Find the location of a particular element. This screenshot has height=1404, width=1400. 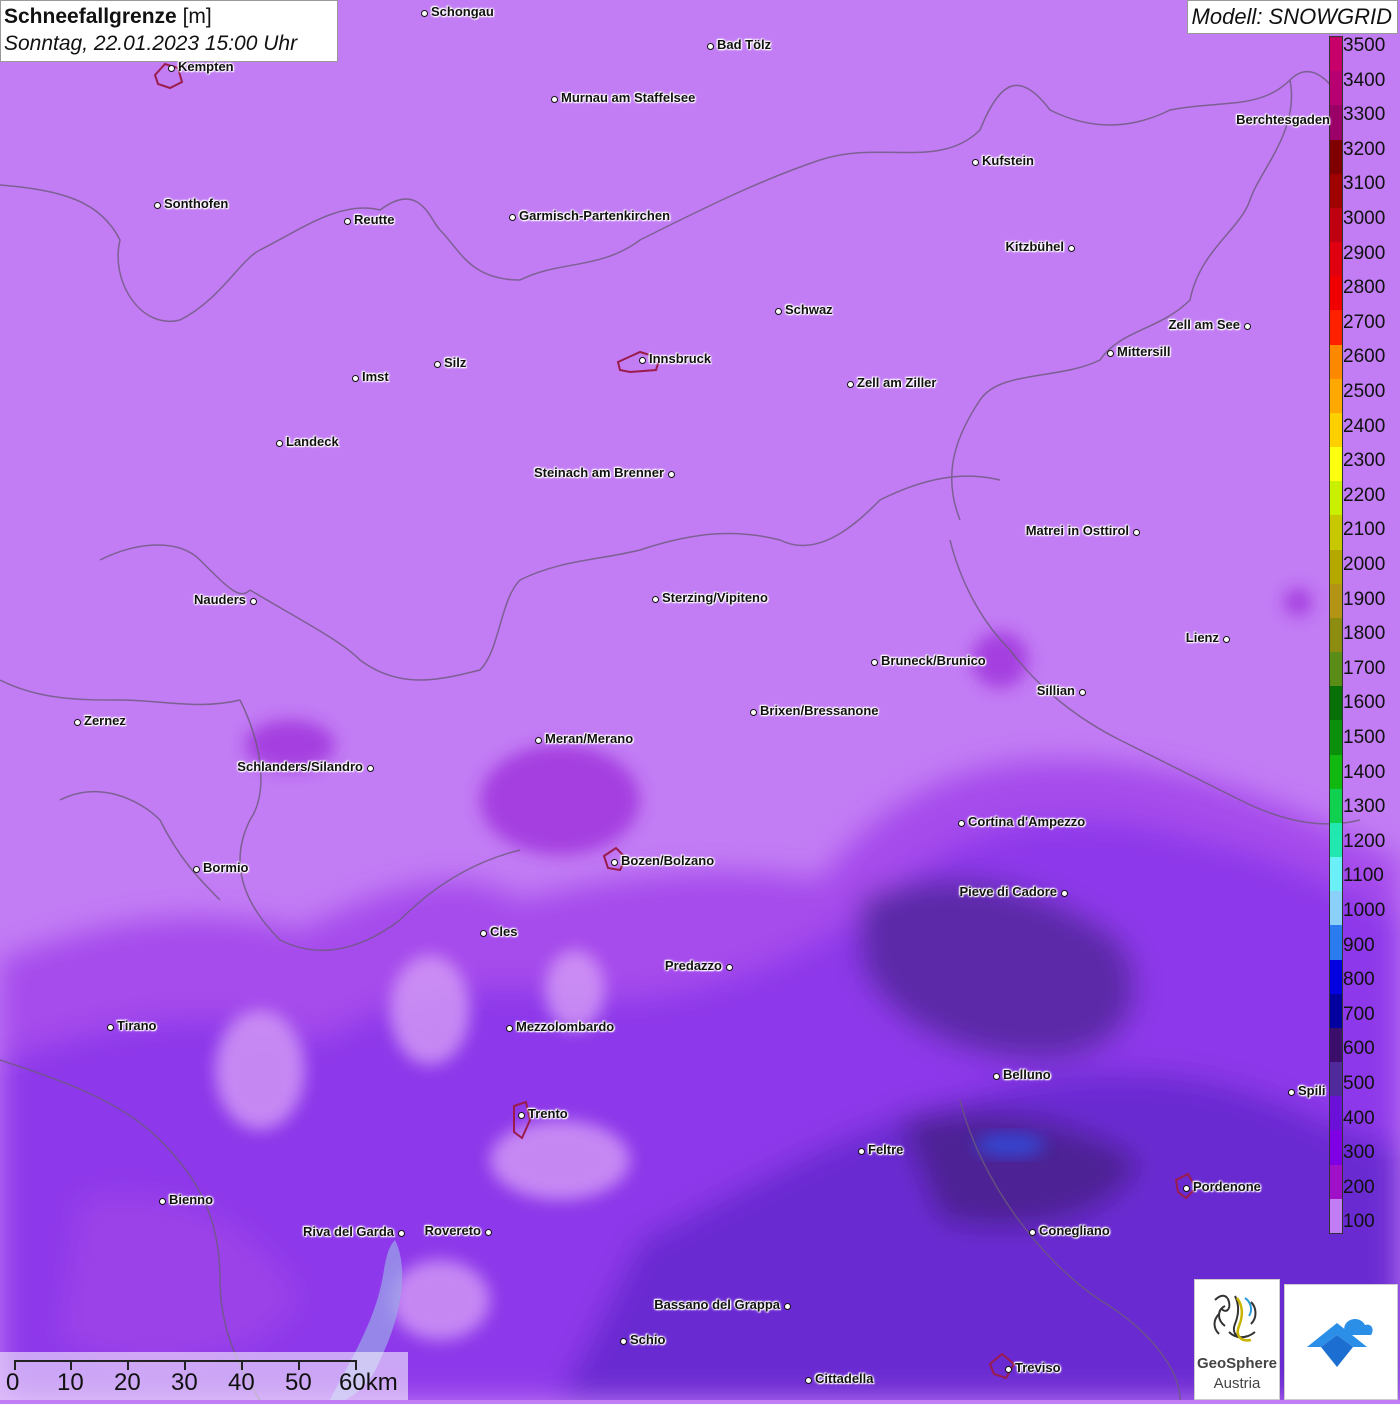

city-label: Landeck is located at coordinates (312, 441).